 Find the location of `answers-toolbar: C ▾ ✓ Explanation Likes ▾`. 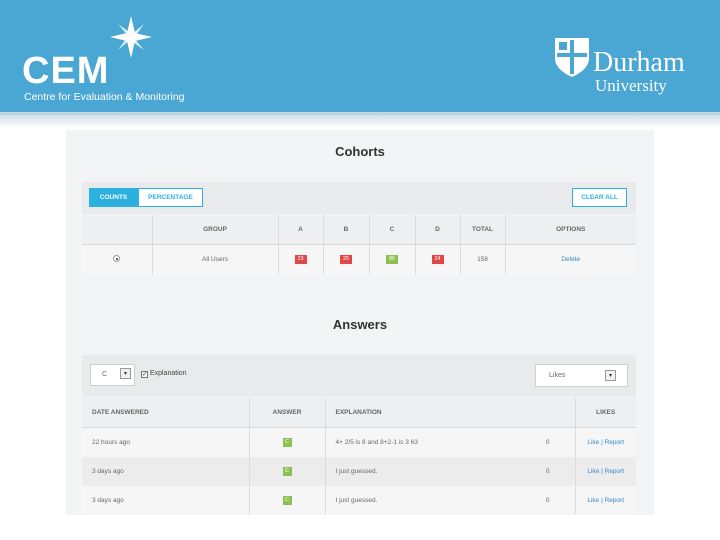

answers-toolbar: C ▾ ✓ Explanation Likes ▾ is located at coordinates (359, 376).